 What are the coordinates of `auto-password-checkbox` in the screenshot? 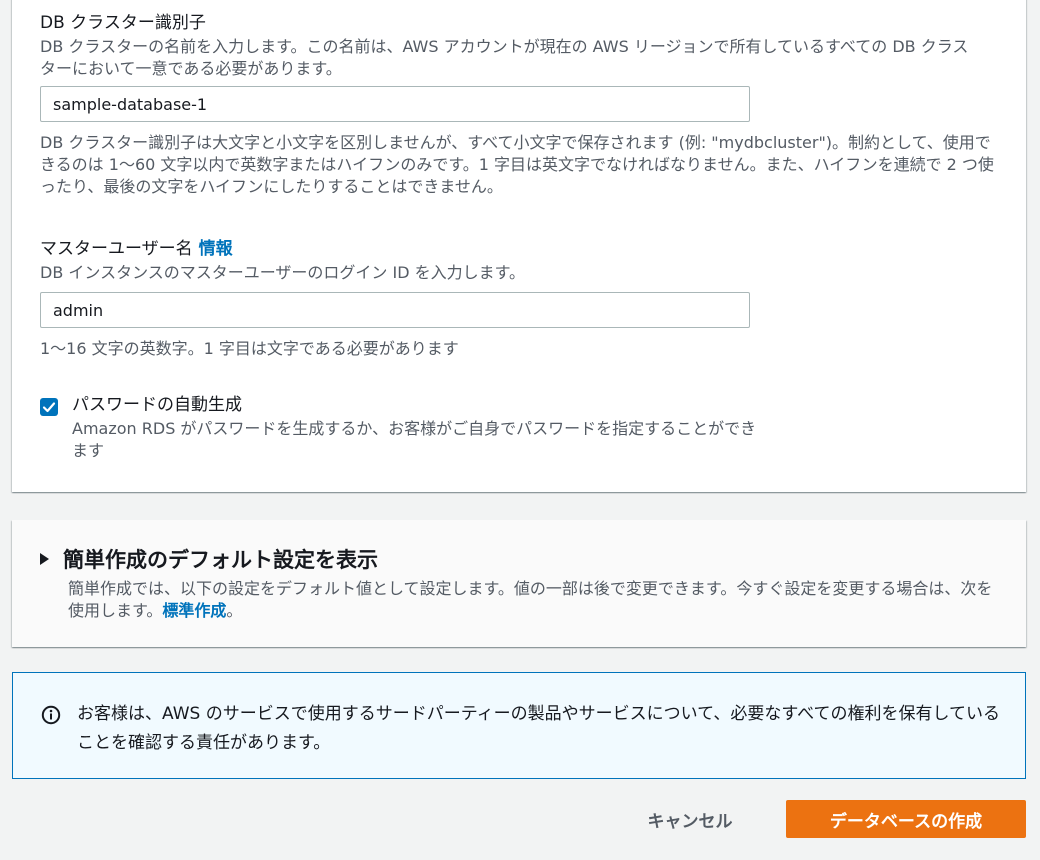 It's located at (49, 407).